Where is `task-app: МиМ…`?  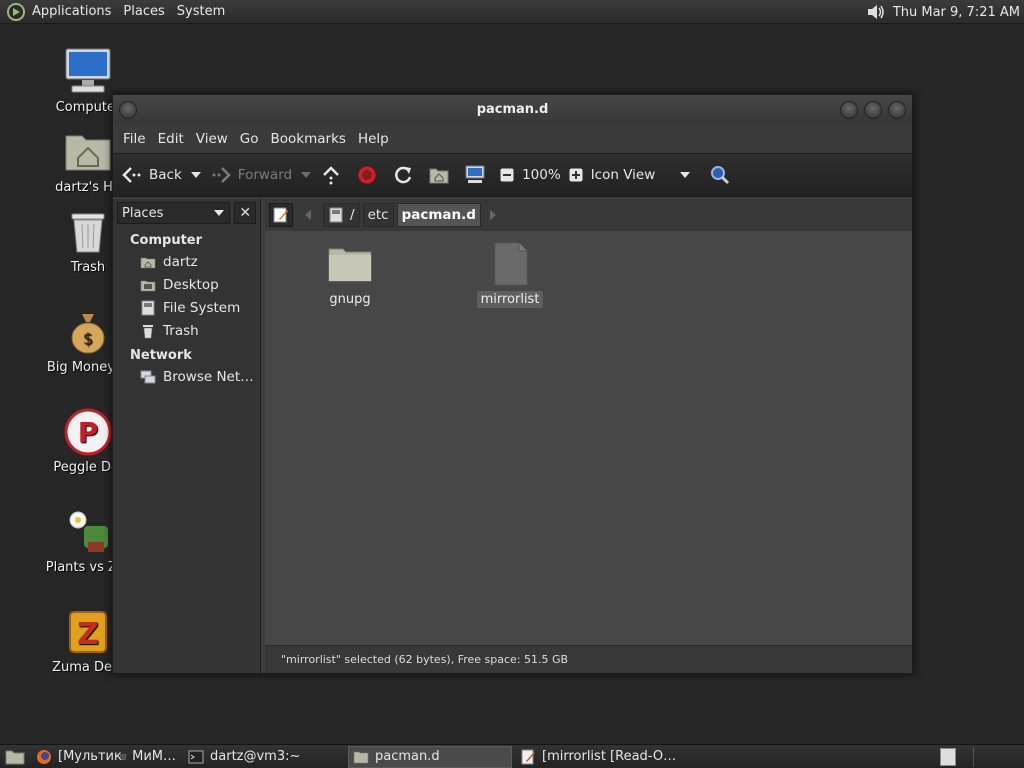
task-app: МиМ… is located at coordinates (148, 757).